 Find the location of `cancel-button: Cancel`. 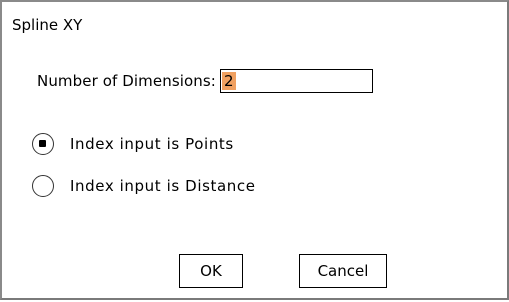

cancel-button: Cancel is located at coordinates (343, 271).